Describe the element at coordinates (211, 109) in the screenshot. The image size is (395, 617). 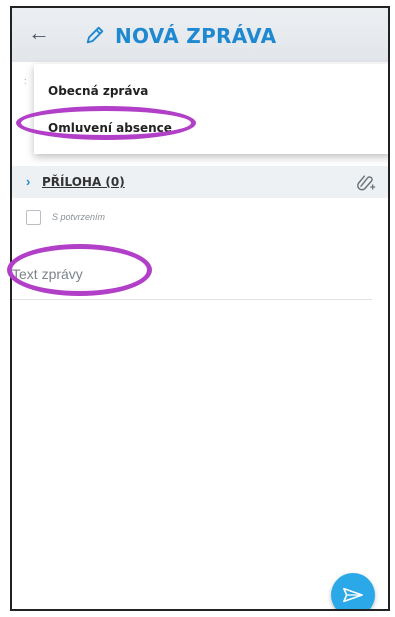
I see `message-type-dropdown: Obecná zpráva Omluvení absence` at that location.